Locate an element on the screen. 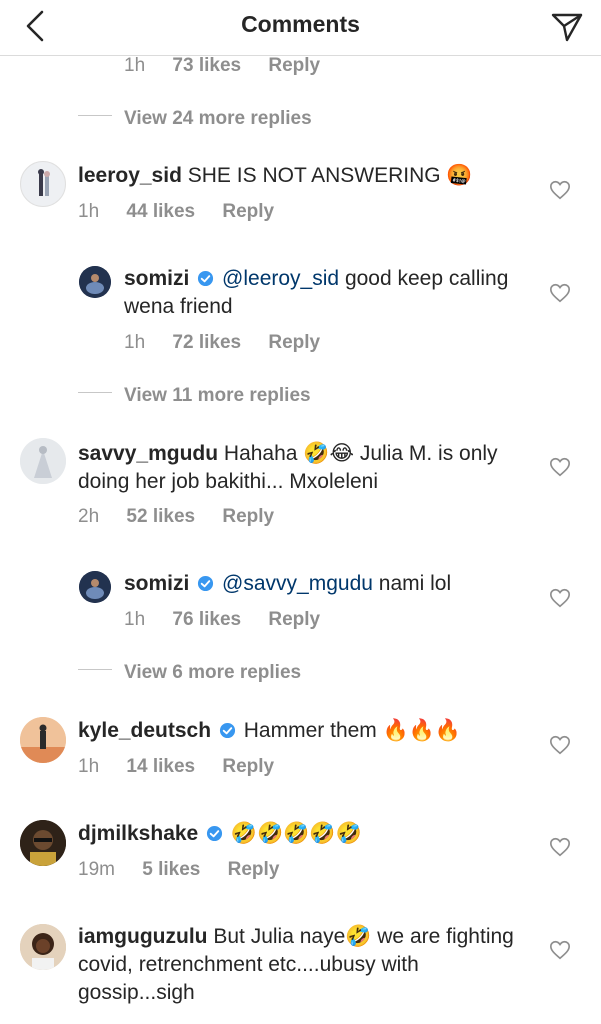 This screenshot has height=1024, width=601. comment-meta: 1h 14 likes Reply is located at coordinates (176, 767).